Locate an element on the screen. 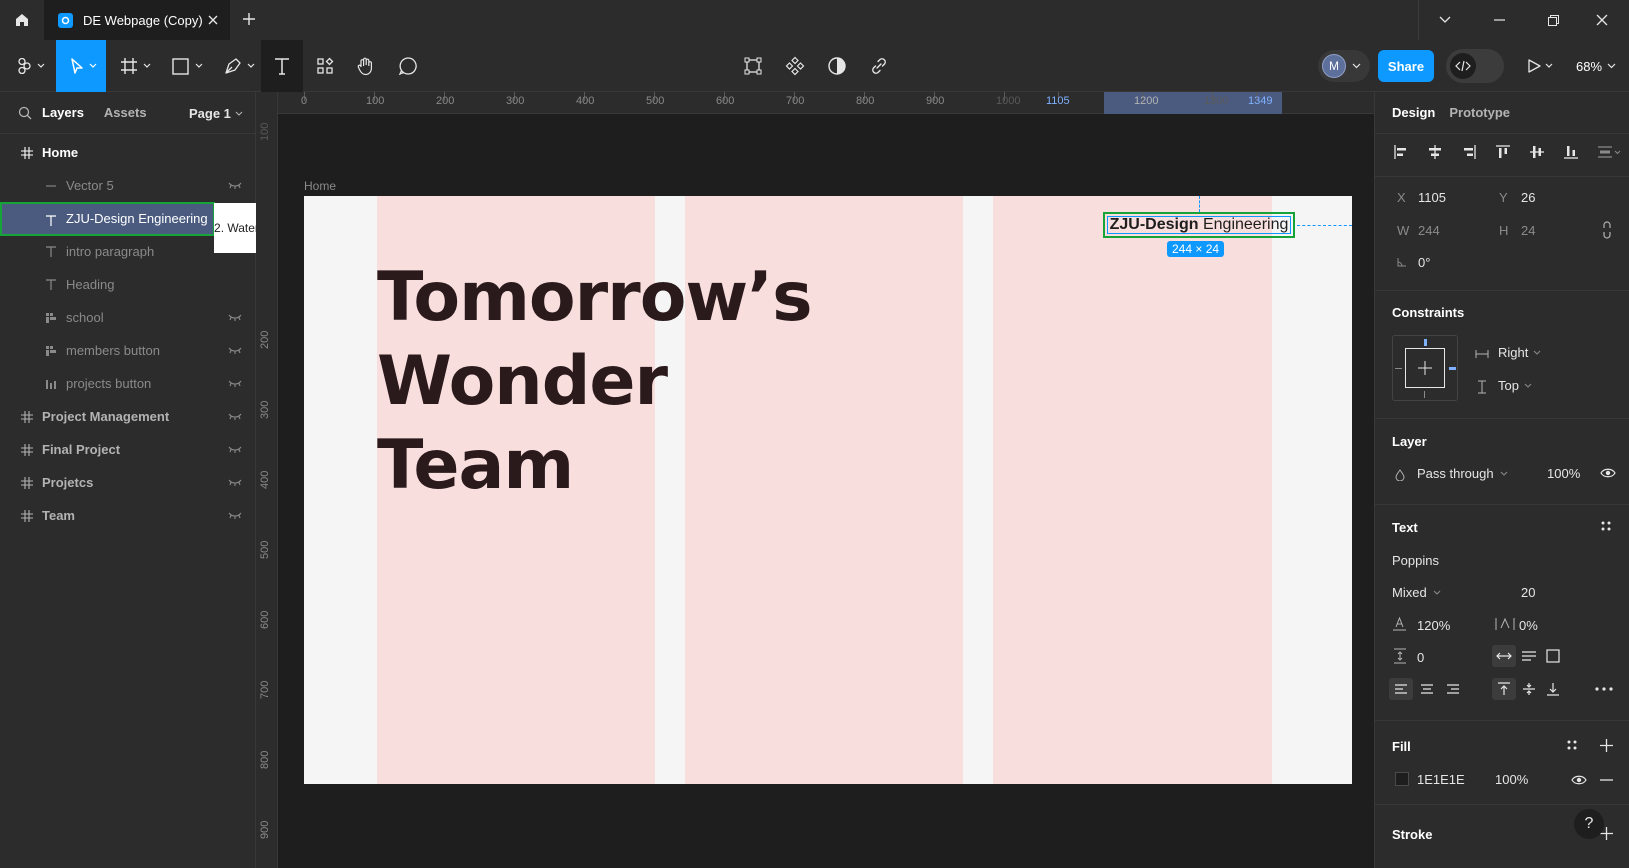 This screenshot has width=1629, height=868. vertical-align-bottom-icon is located at coordinates (1553, 689).